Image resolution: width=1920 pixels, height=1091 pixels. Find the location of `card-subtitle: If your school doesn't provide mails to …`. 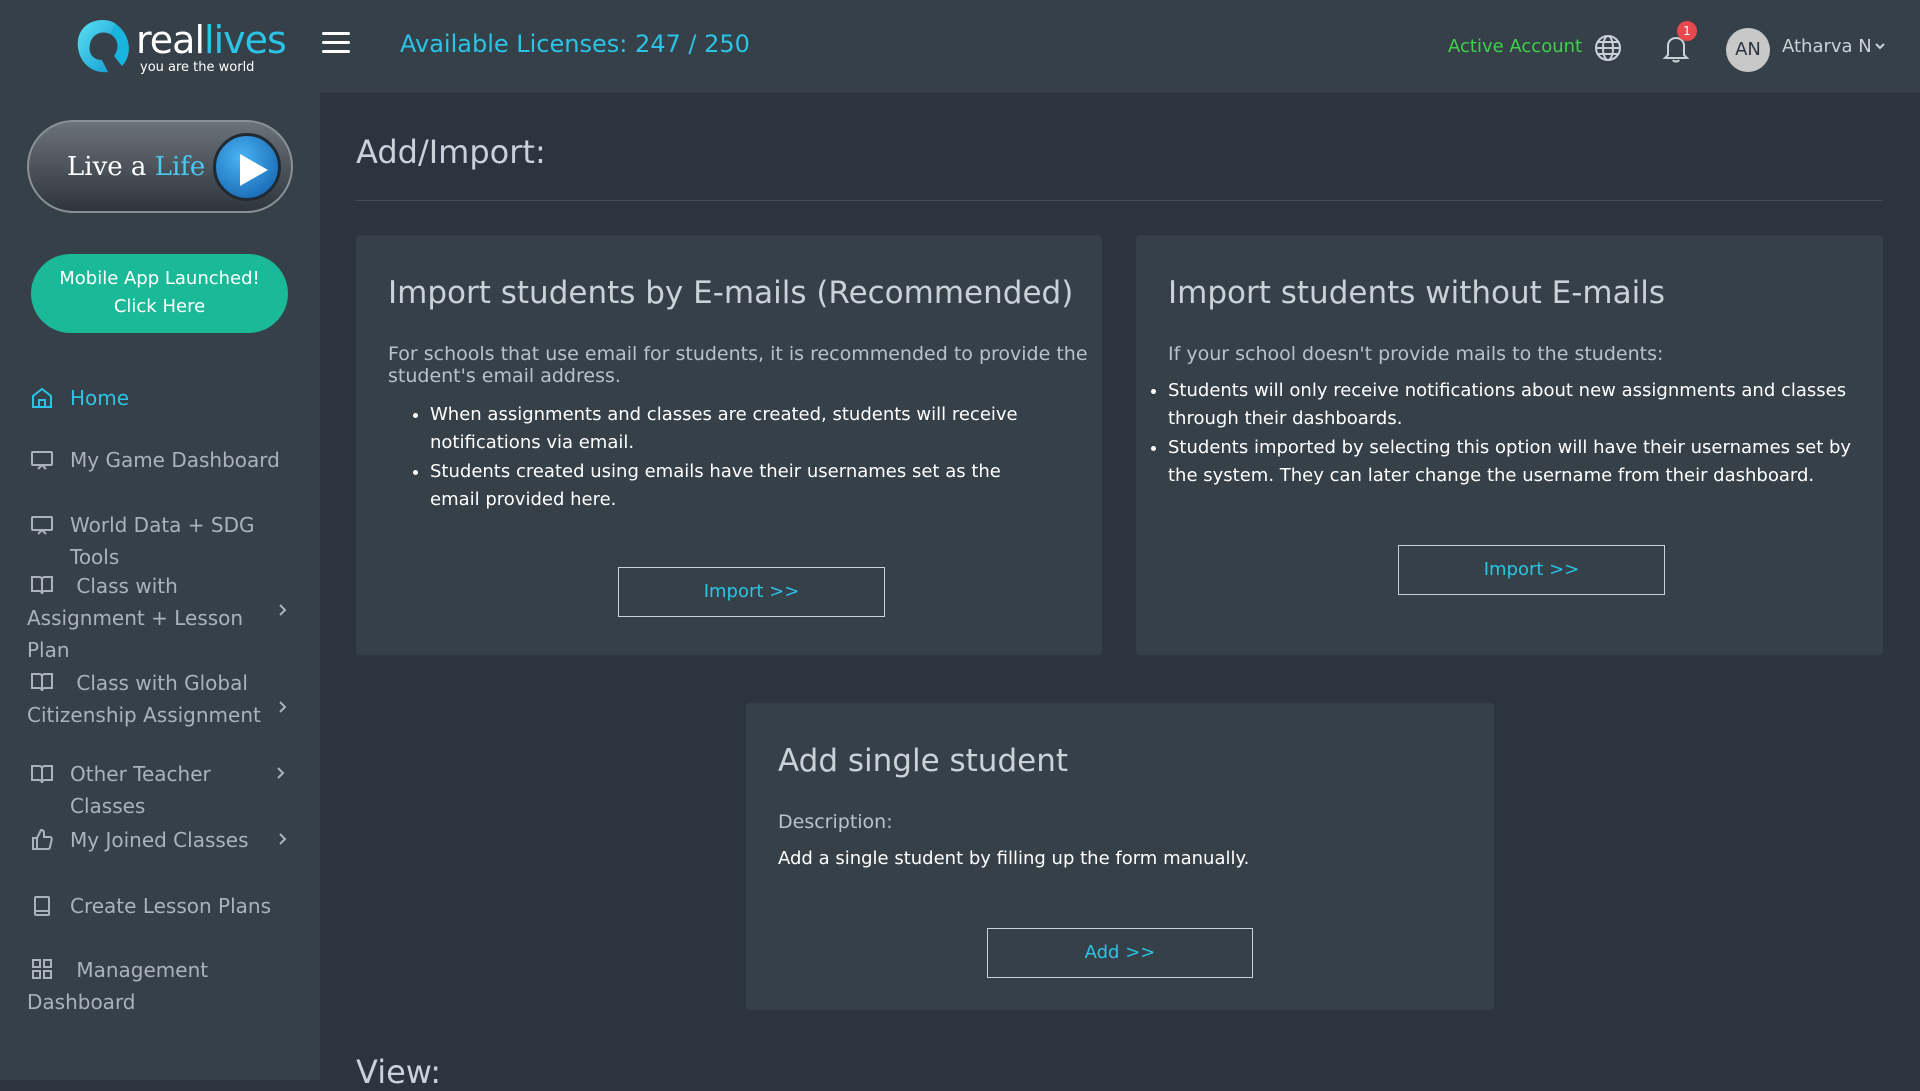

card-subtitle: If your school doesn't provide mails to … is located at coordinates (1416, 354).